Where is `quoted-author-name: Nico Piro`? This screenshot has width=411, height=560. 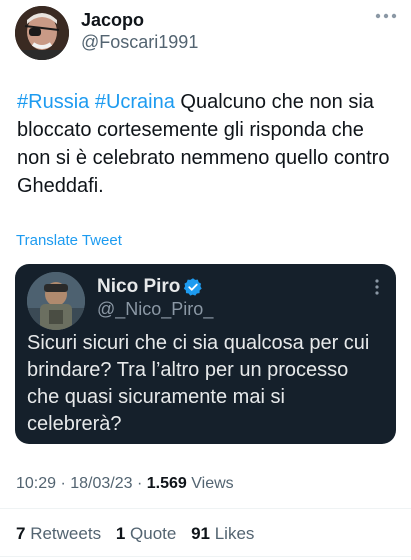 quoted-author-name: Nico Piro is located at coordinates (138, 287).